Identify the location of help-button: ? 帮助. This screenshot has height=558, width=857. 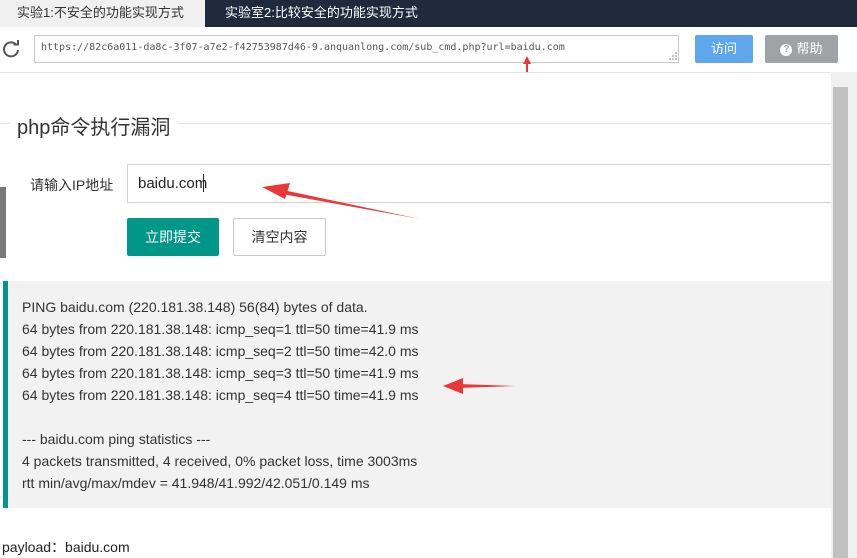
(801, 49).